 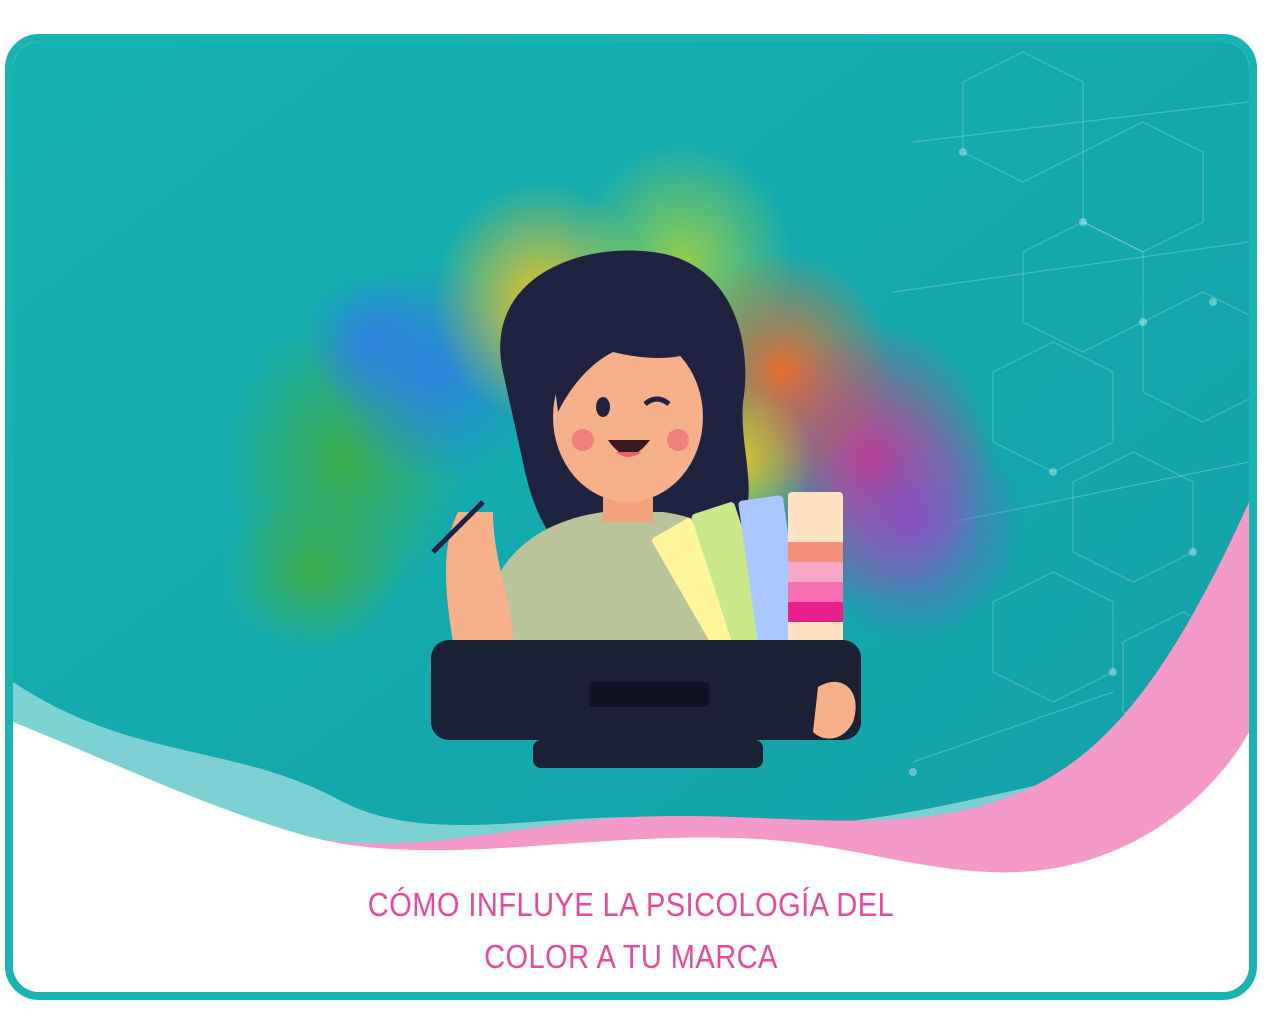 I want to click on headline-line-1: CÓMO INFLUYE LA PSICOLOGÍA DEL, so click(x=631, y=904).